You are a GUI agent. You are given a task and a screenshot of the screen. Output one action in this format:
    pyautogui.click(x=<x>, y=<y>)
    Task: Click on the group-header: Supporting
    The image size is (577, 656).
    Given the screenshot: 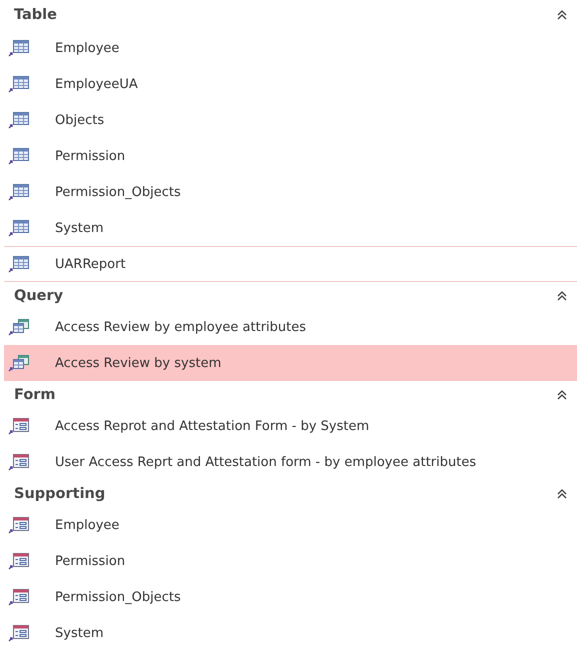 What is the action you would take?
    pyautogui.click(x=60, y=494)
    